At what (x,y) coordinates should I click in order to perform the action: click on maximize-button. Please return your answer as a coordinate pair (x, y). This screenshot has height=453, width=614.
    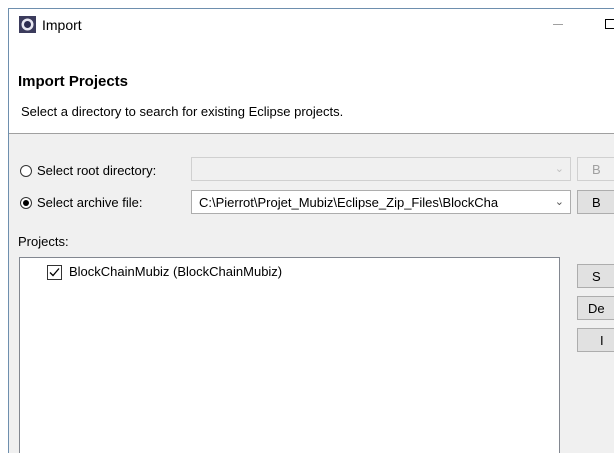
    Looking at the image, I should click on (609, 24).